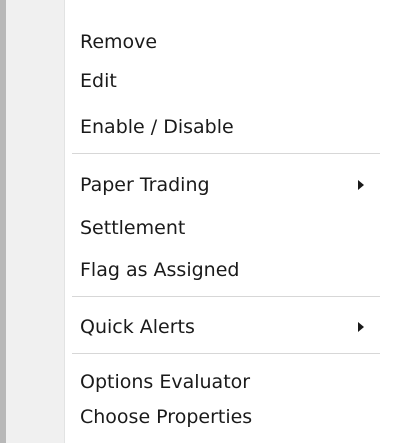 The image size is (396, 443). What do you see at coordinates (119, 42) in the screenshot?
I see `menu-item-label: Remove` at bounding box center [119, 42].